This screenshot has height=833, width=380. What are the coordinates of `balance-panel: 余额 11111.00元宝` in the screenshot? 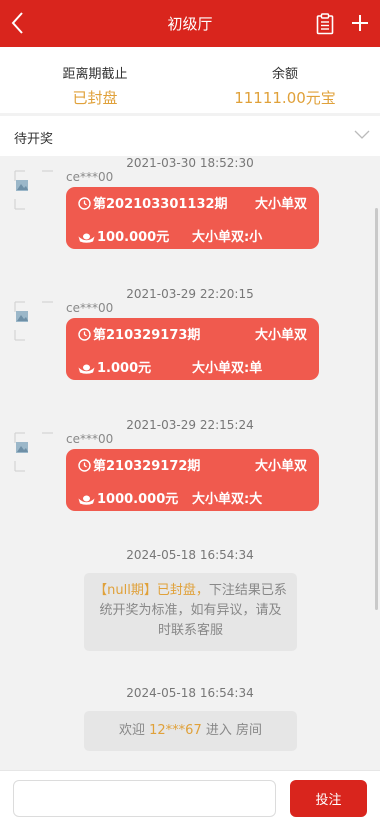 It's located at (285, 80).